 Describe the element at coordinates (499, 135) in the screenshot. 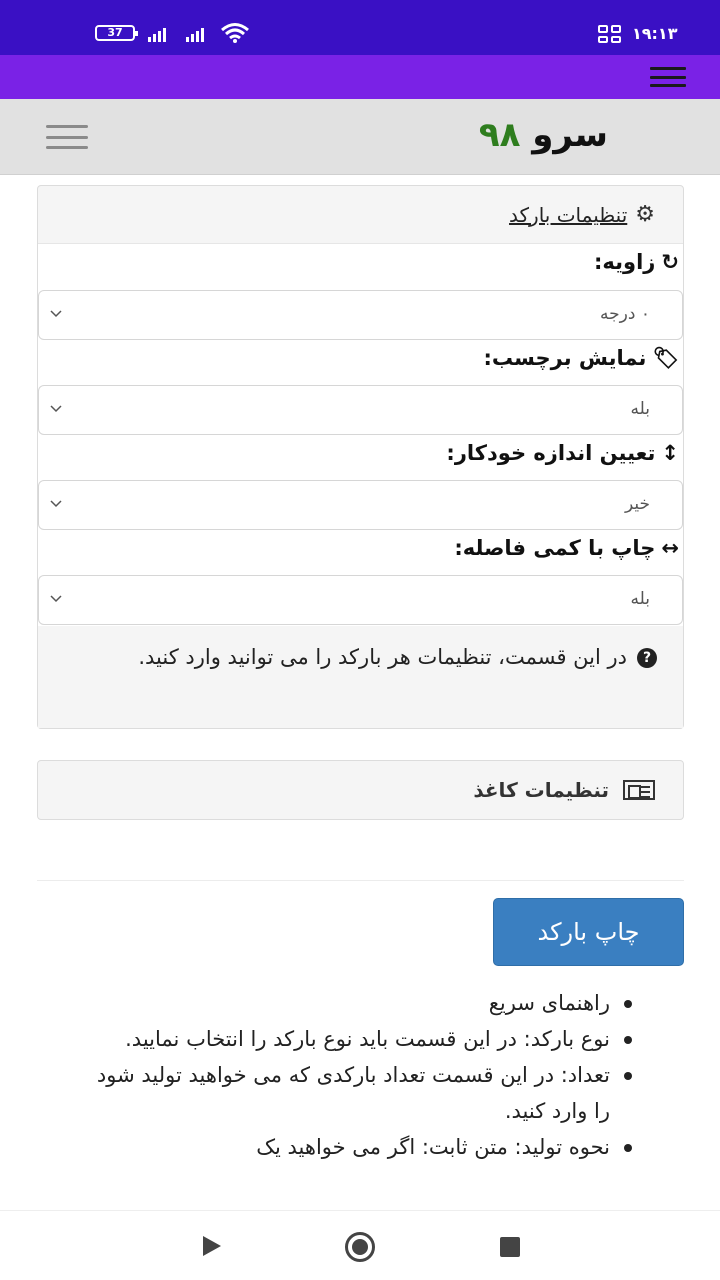

I see `brand-number: ۹۸` at that location.